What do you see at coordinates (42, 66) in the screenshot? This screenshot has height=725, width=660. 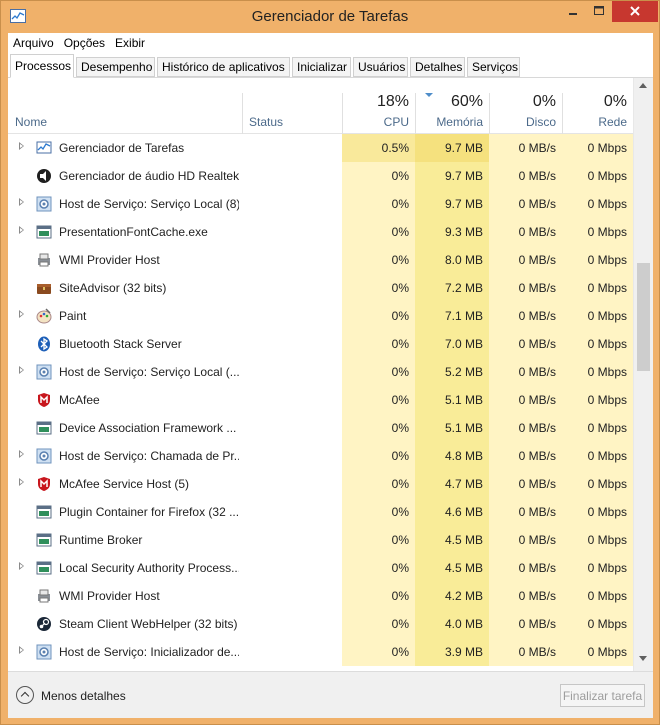 I see `tab-processos: Processos` at bounding box center [42, 66].